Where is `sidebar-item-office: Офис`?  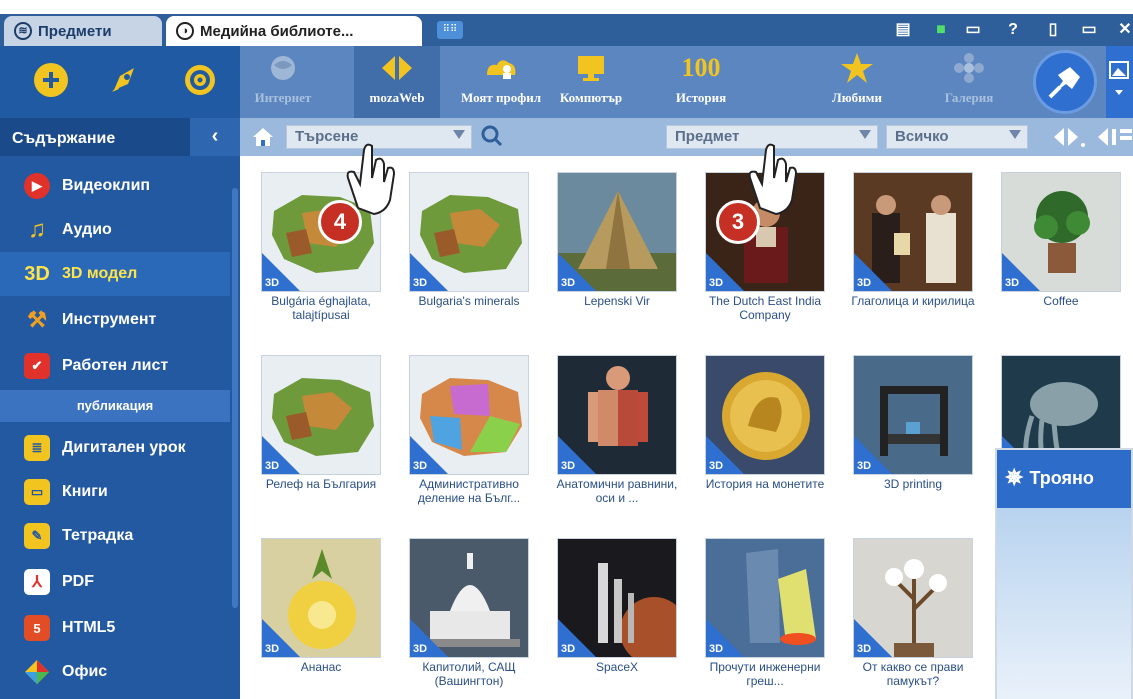
sidebar-item-office: Офис is located at coordinates (115, 672).